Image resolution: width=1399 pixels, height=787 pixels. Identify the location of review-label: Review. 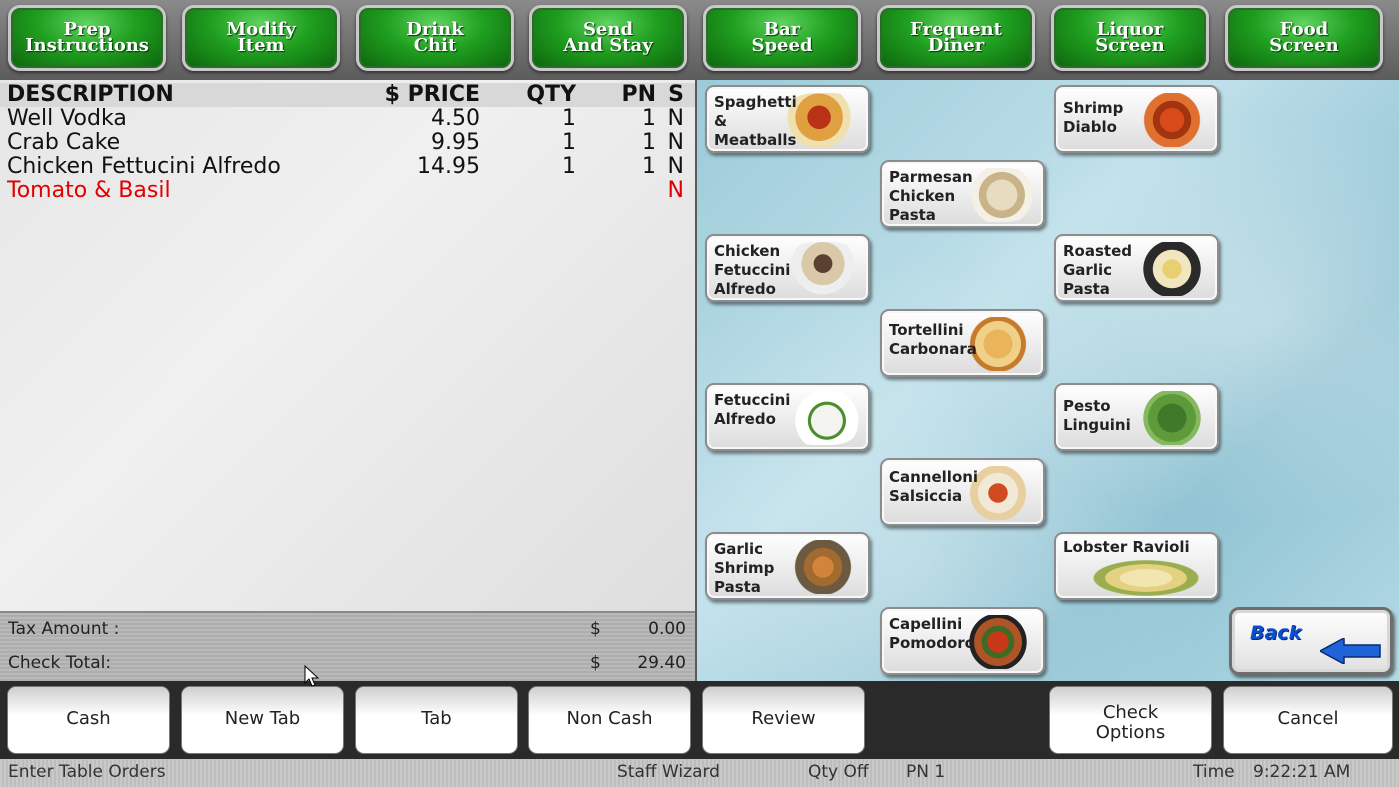
(783, 718).